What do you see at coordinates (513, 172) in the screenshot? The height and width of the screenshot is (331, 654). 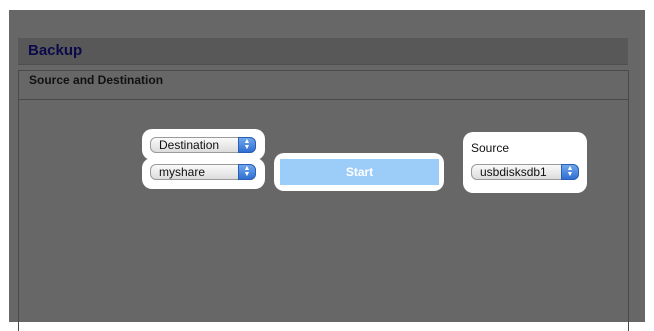 I see `source-disk-value: usbdisksdb1` at bounding box center [513, 172].